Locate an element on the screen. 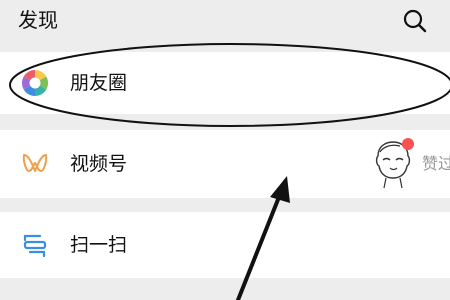  list-item-label: 朋友圈 is located at coordinates (99, 83).